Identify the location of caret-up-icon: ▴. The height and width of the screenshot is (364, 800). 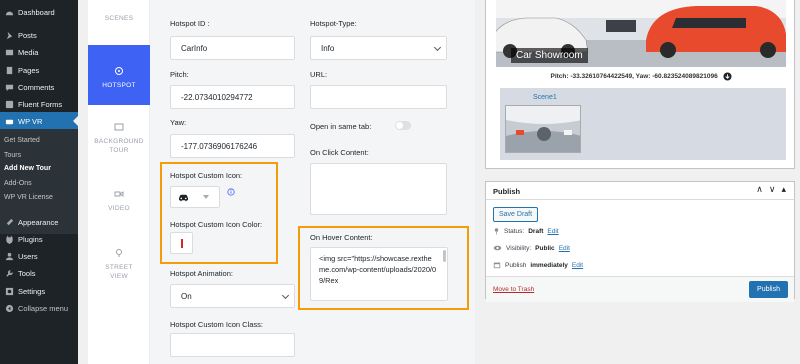
(783, 189).